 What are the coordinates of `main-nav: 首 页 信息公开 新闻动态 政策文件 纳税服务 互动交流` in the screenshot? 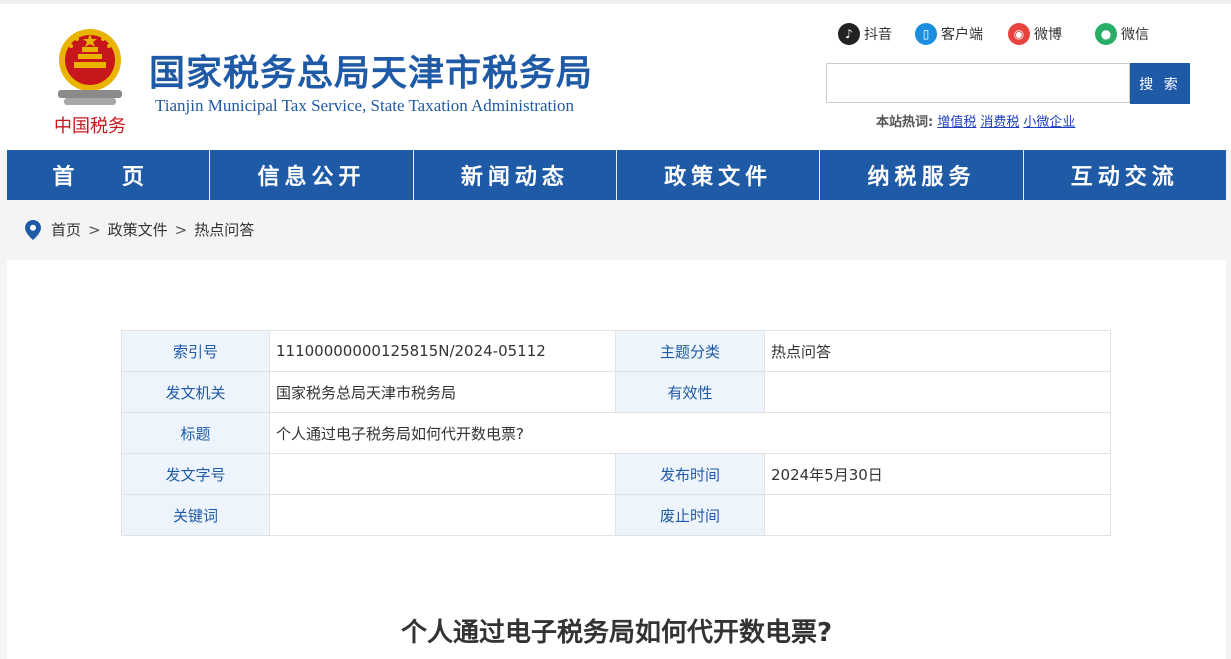 It's located at (616, 175).